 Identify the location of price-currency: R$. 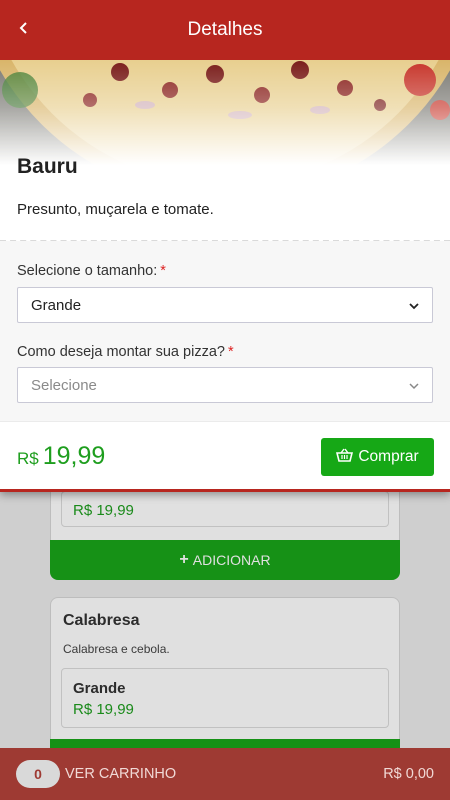
(28, 458).